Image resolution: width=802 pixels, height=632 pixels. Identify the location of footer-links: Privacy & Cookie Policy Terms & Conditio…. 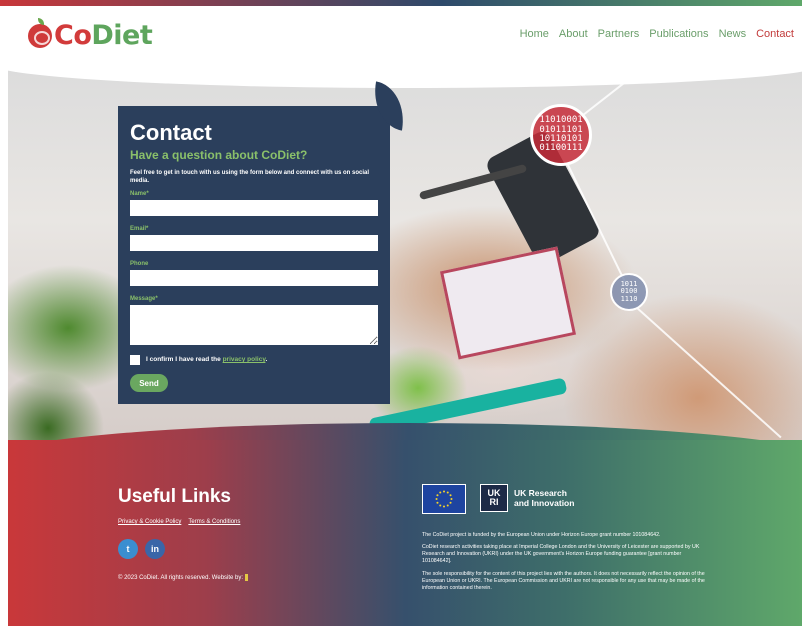
(179, 522).